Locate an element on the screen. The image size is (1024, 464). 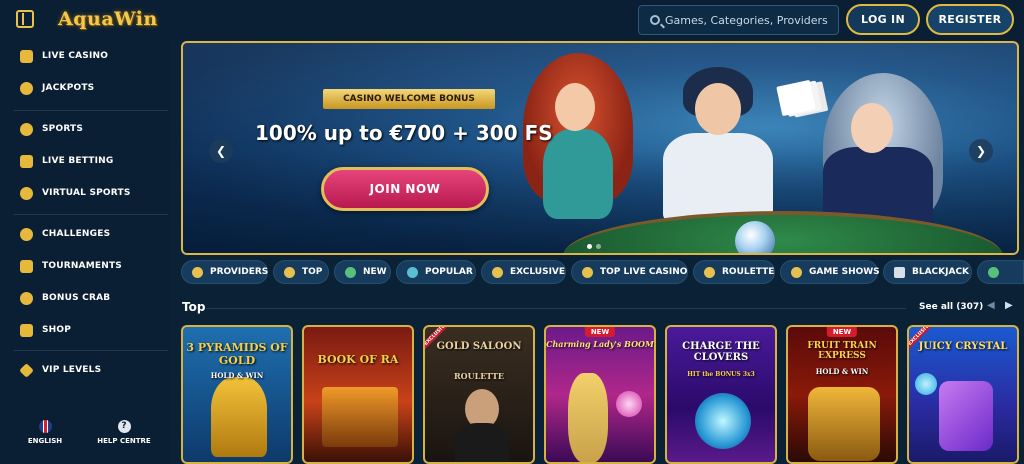
blackjack-icon is located at coordinates (899, 272).